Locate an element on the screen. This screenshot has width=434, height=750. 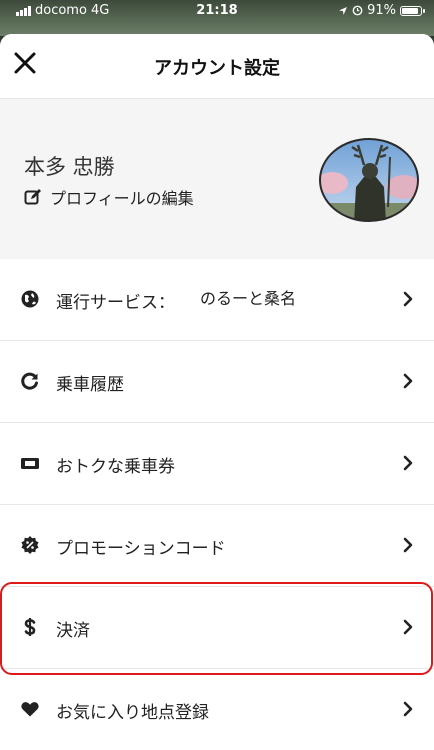
menu-item-label: プロモーションコード is located at coordinates (141, 549).